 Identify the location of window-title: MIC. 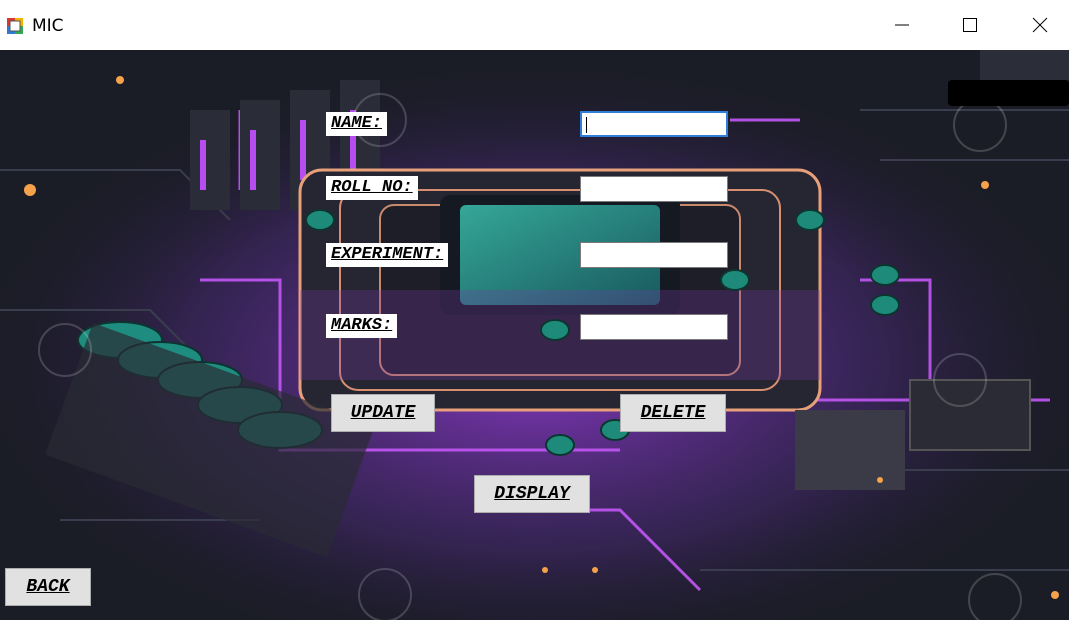
(48, 26).